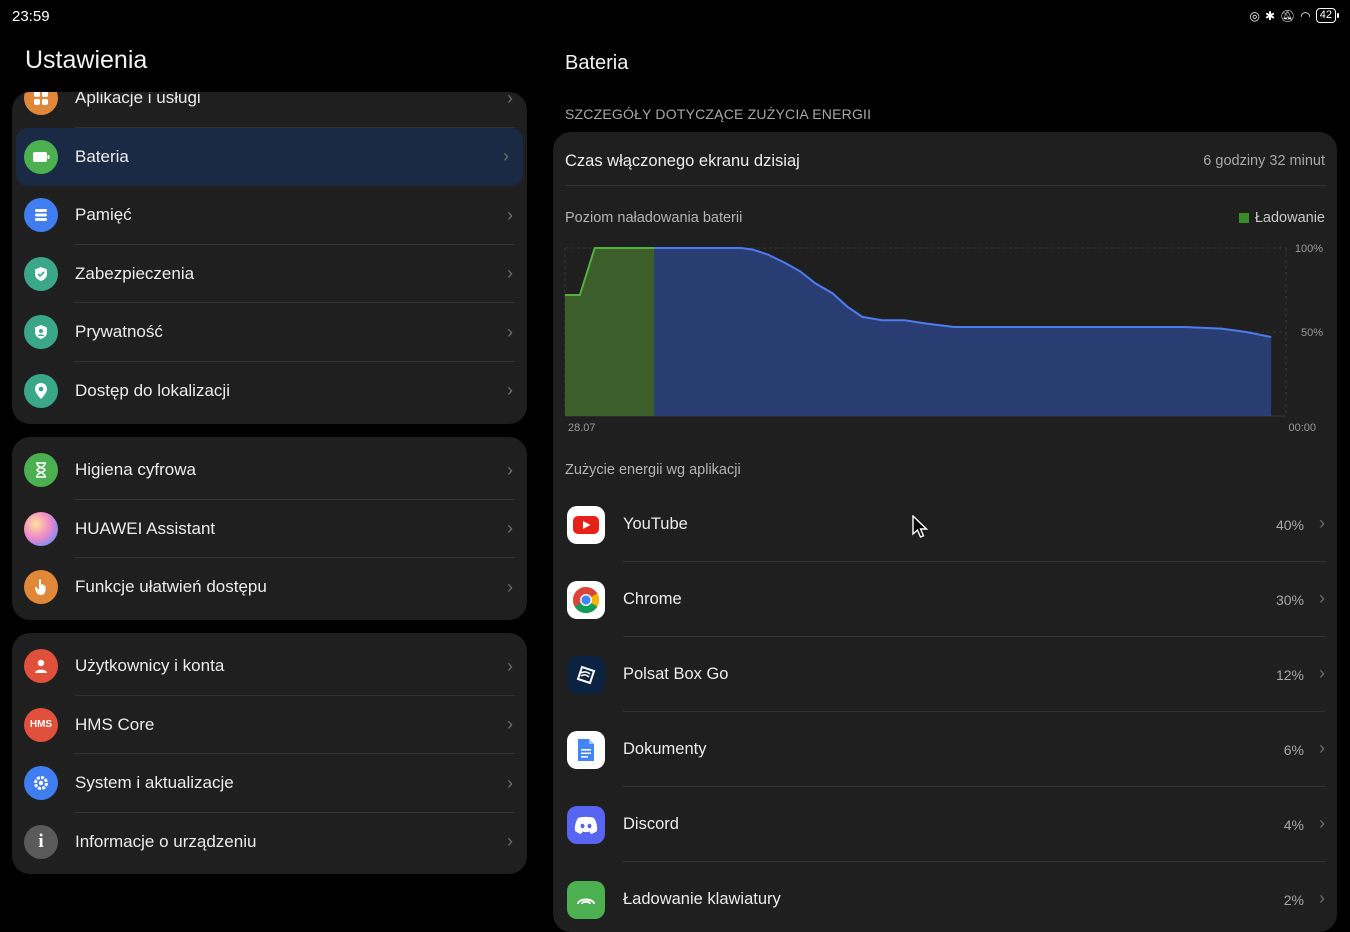  Describe the element at coordinates (1270, 15) in the screenshot. I see `bluetooth-icon: ✱` at that location.